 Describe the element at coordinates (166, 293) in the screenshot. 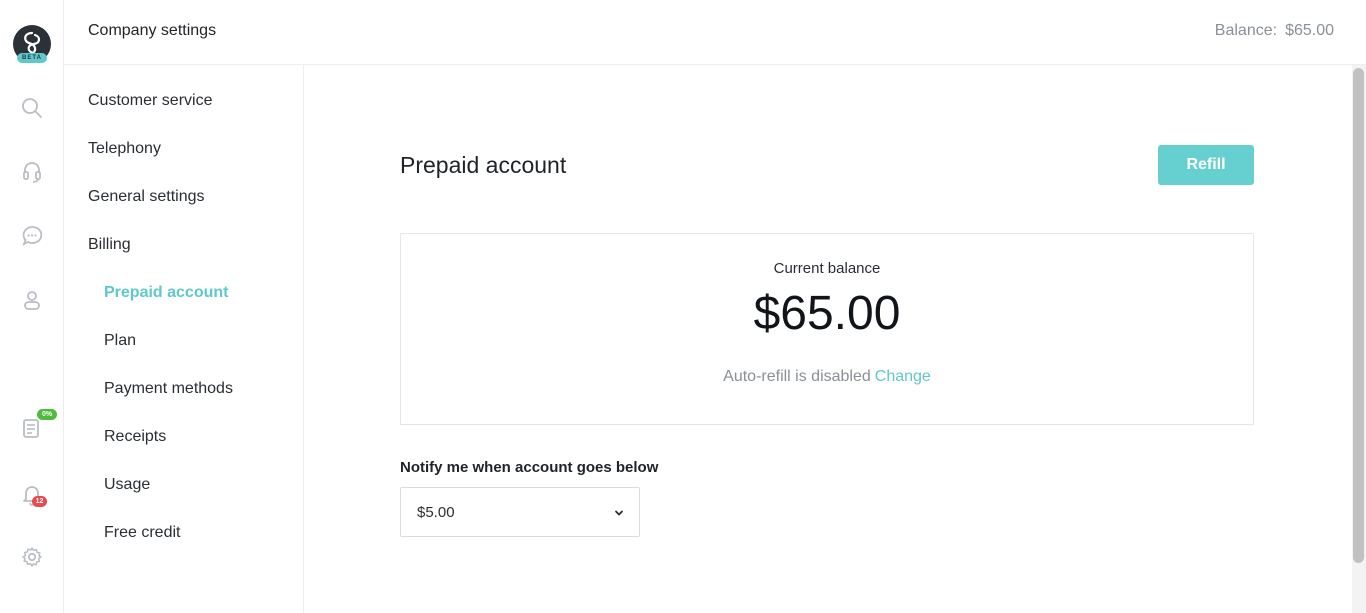

I see `nav-prepaid-account: Prepaid account` at that location.